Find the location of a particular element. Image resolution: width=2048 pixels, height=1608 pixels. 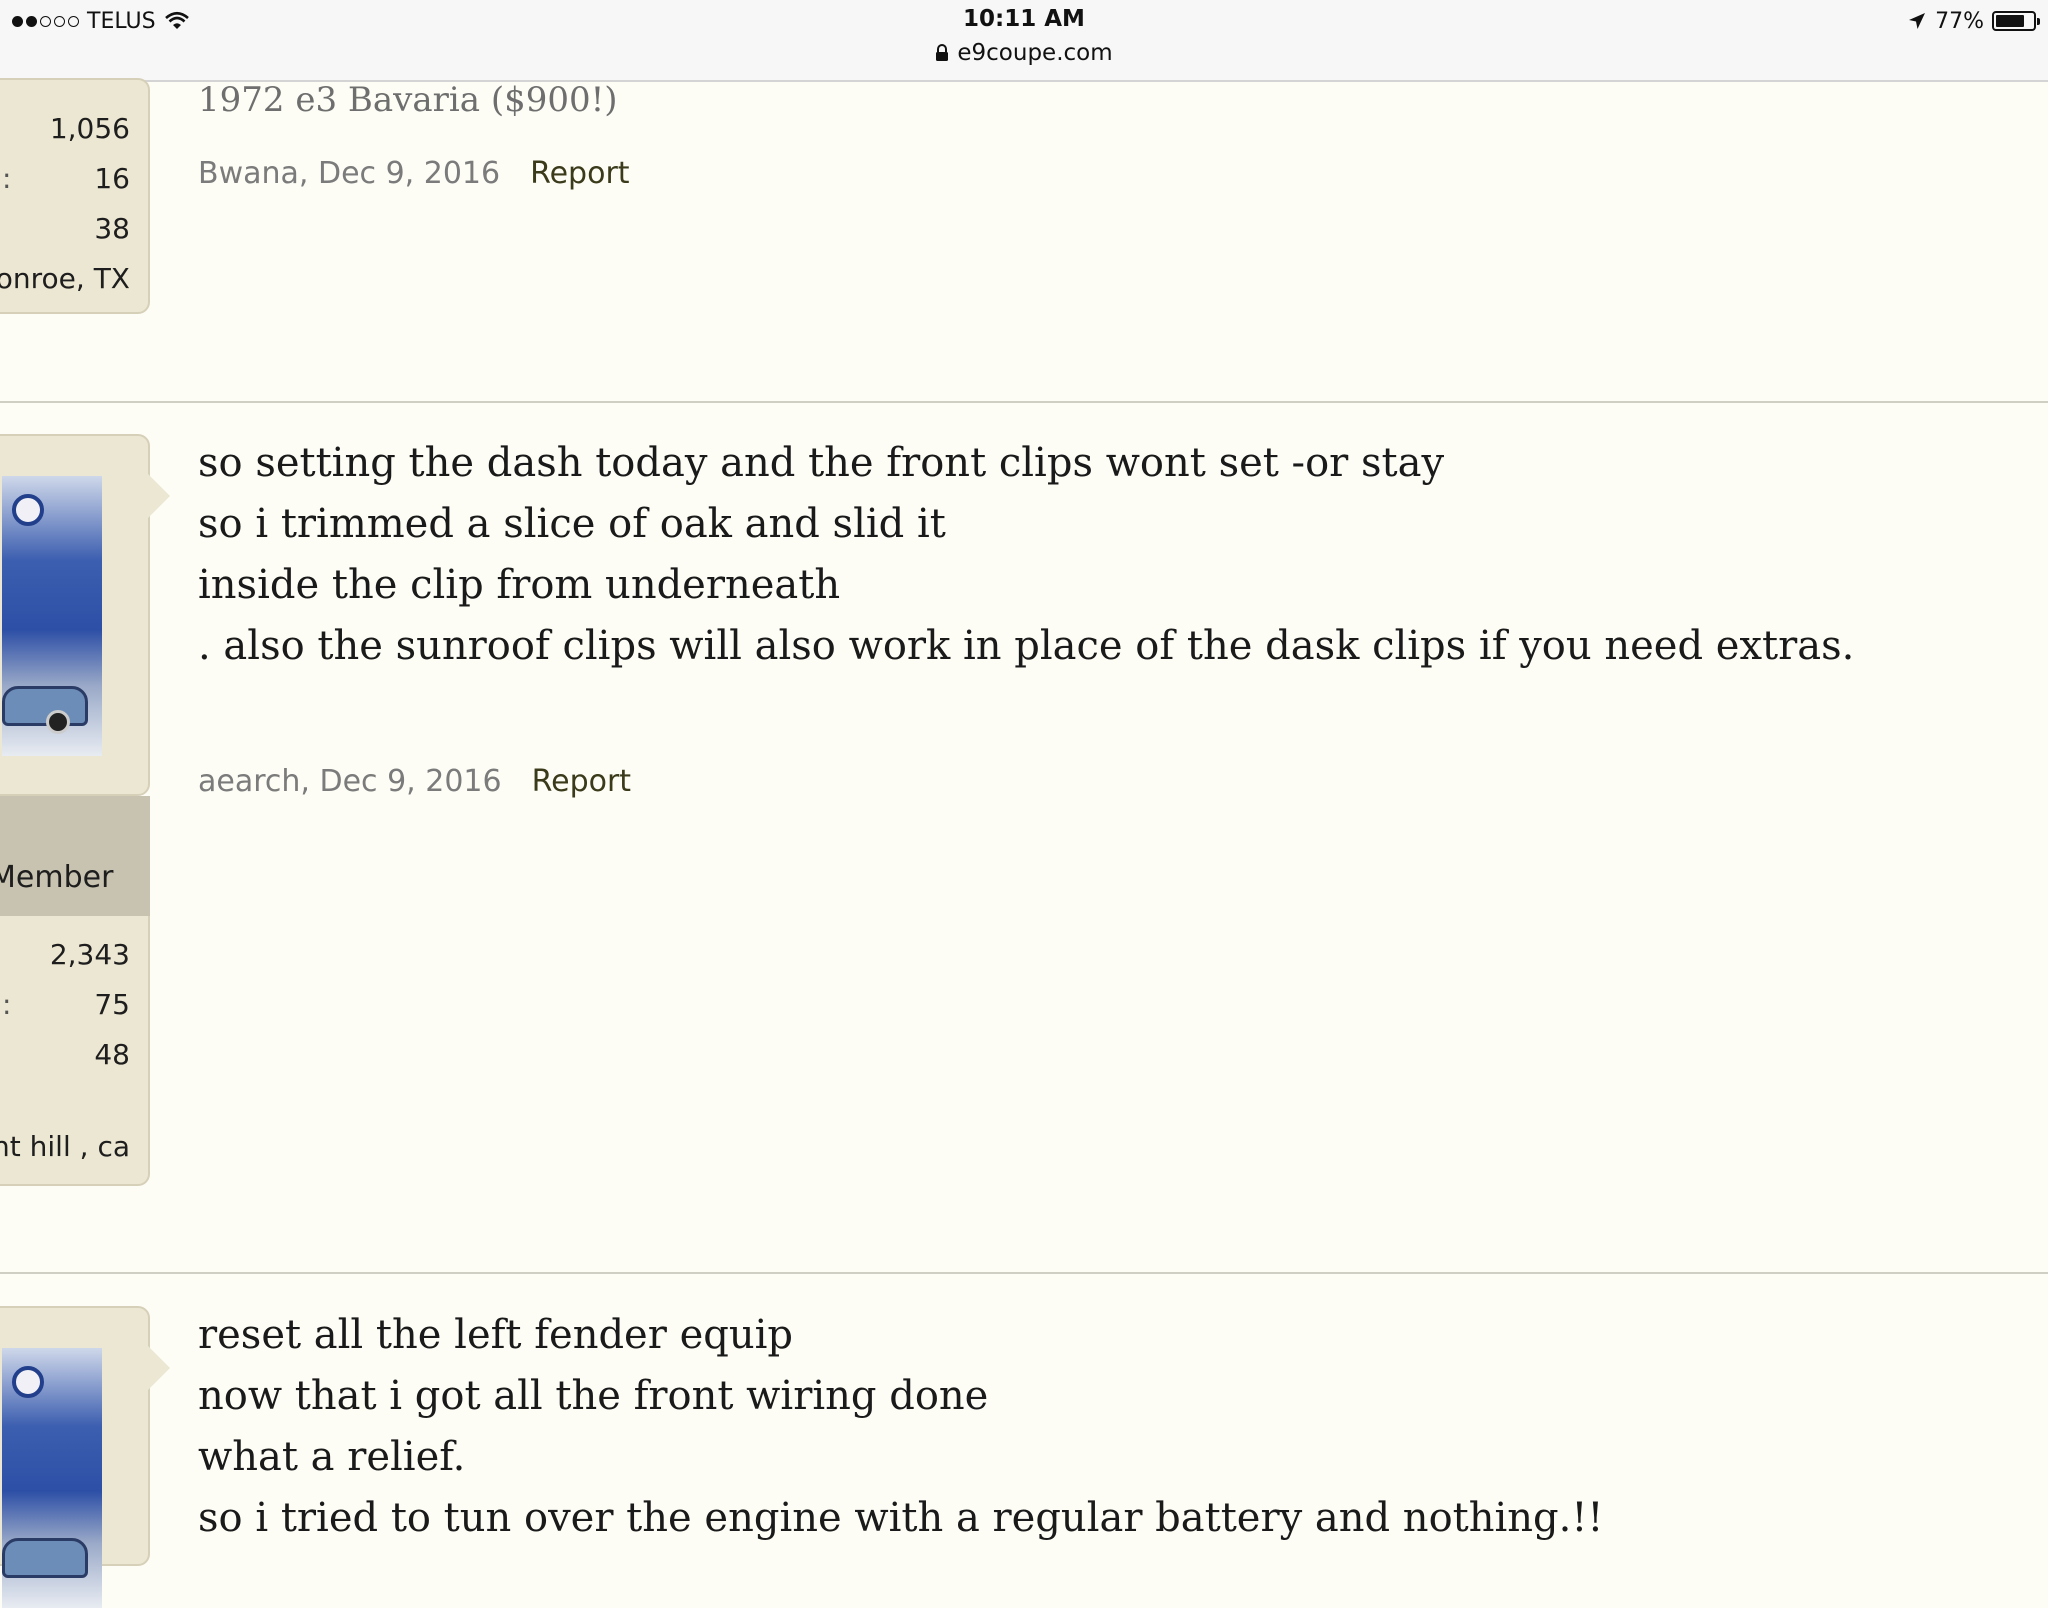

user-stat-messages: 1,056 is located at coordinates (89, 128).